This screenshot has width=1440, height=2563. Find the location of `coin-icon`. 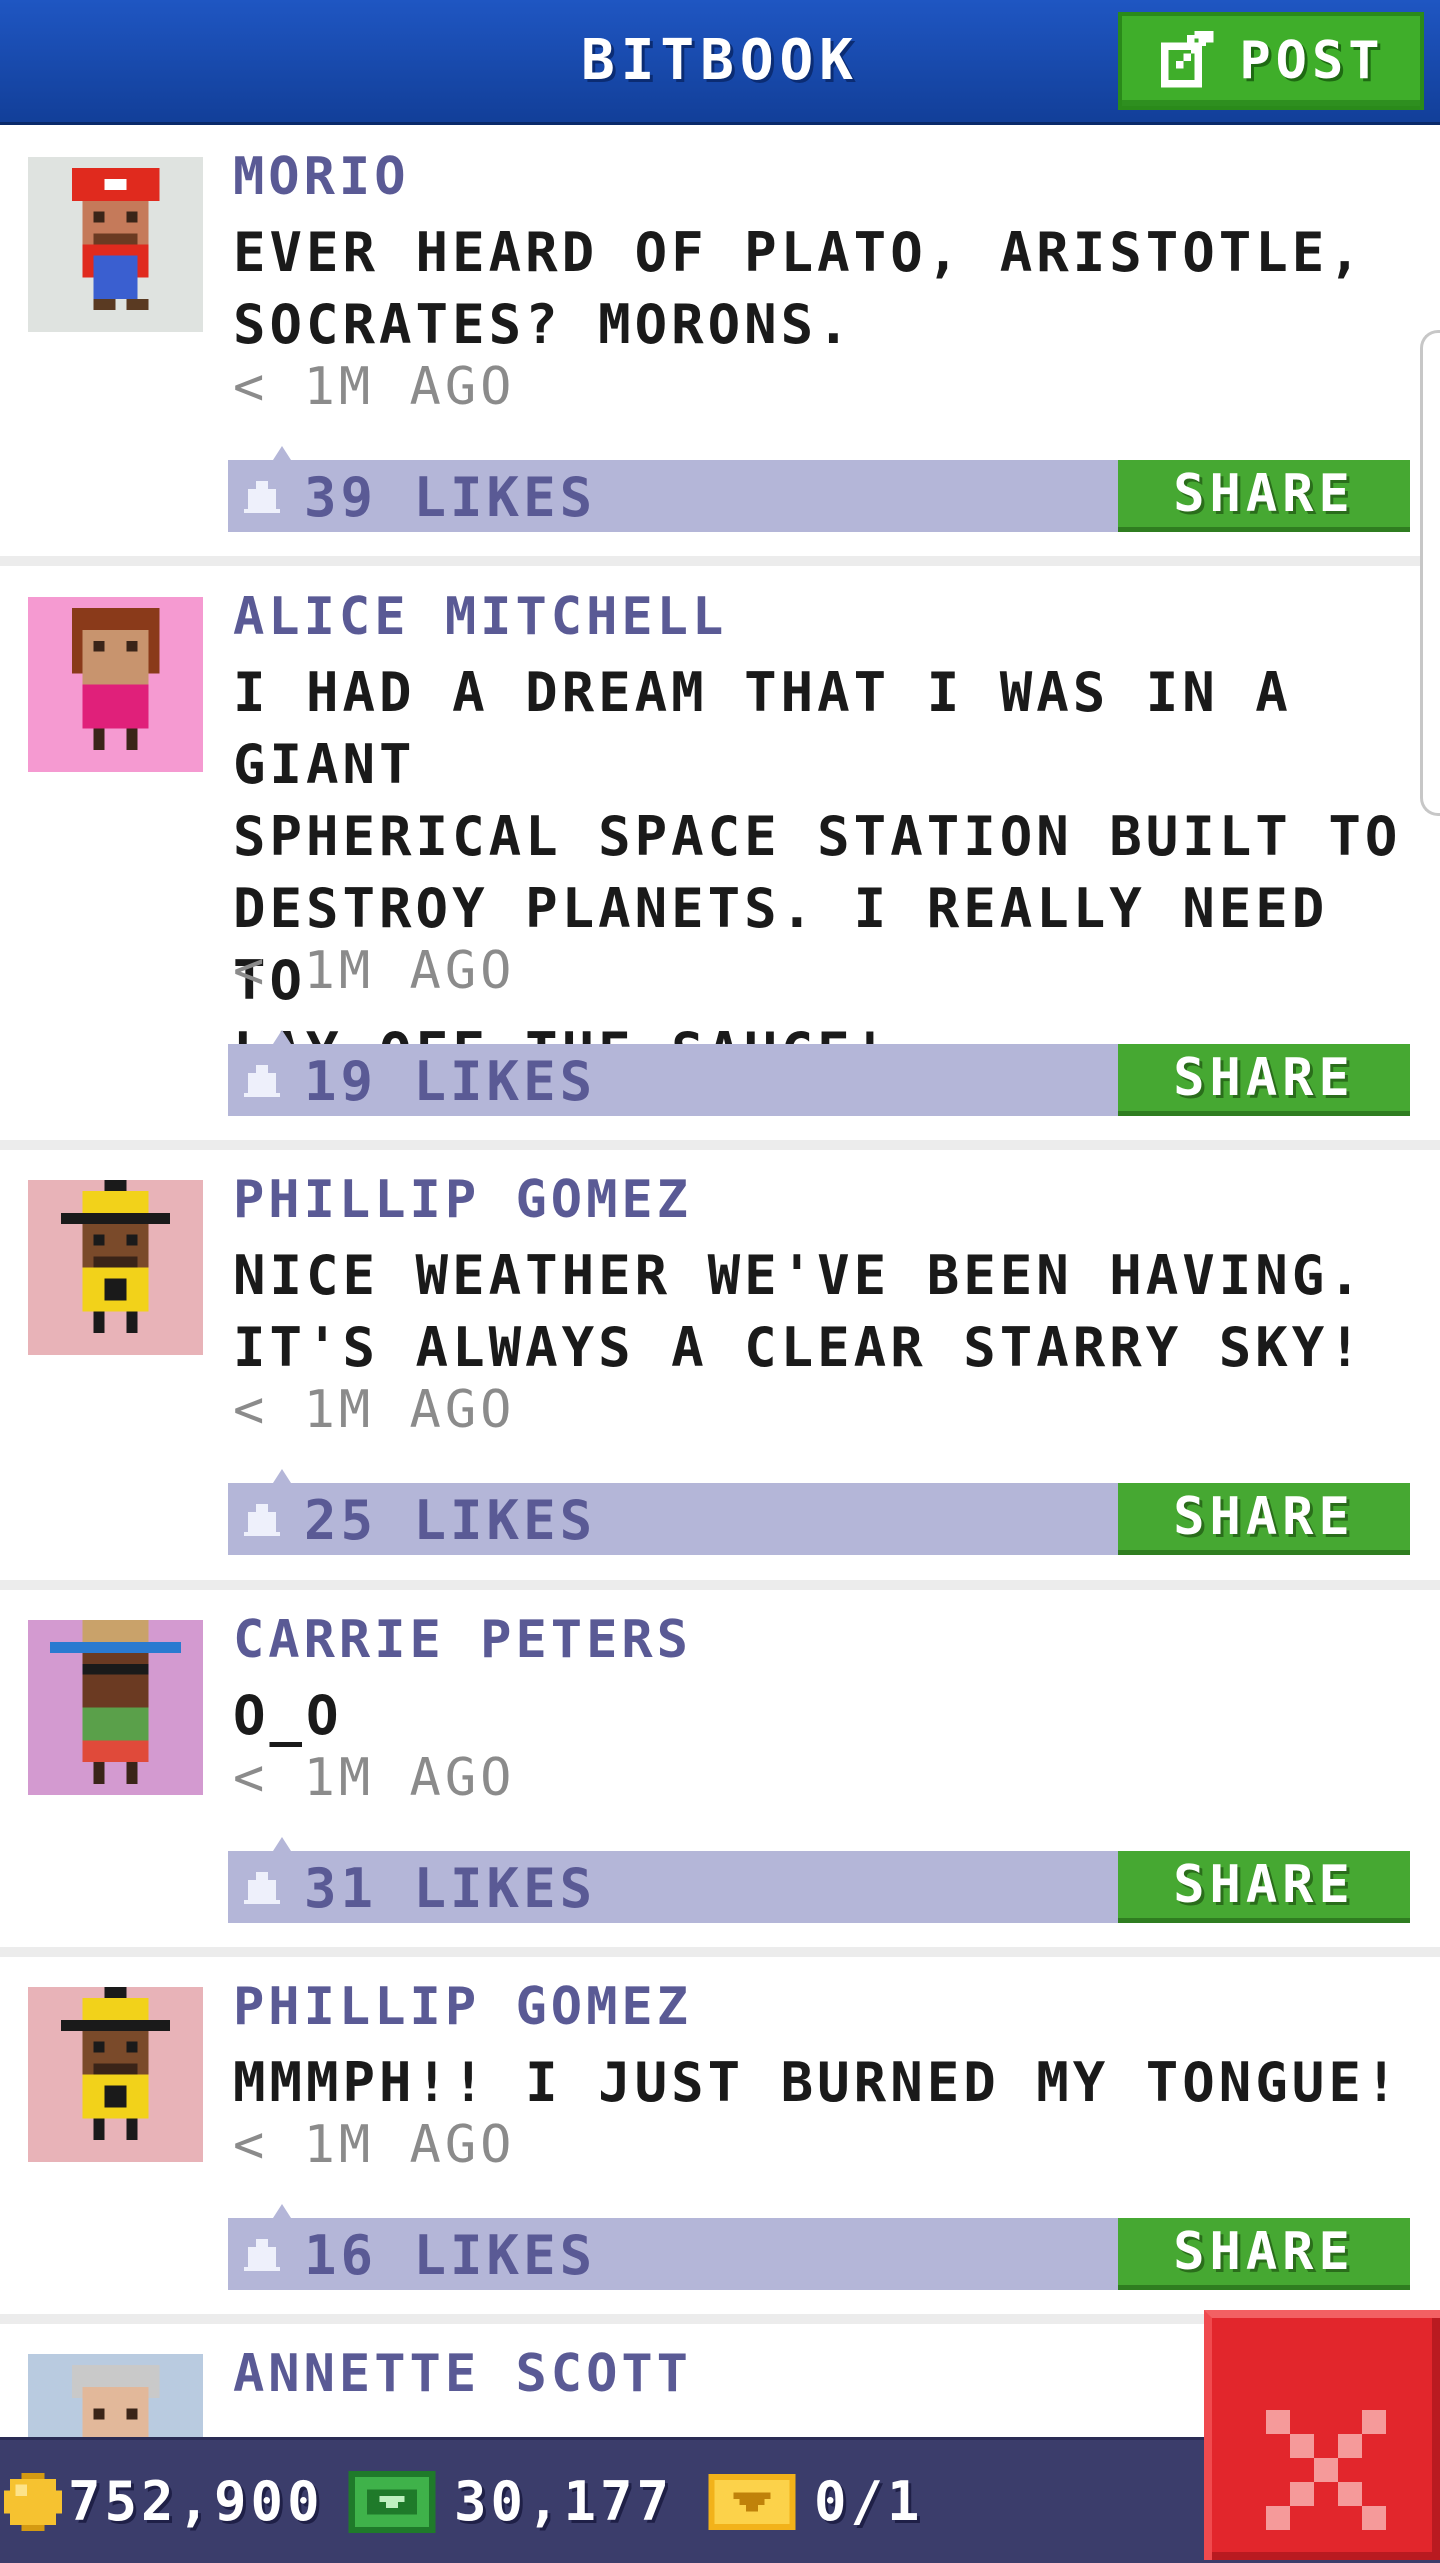

coin-icon is located at coordinates (33, 2501).